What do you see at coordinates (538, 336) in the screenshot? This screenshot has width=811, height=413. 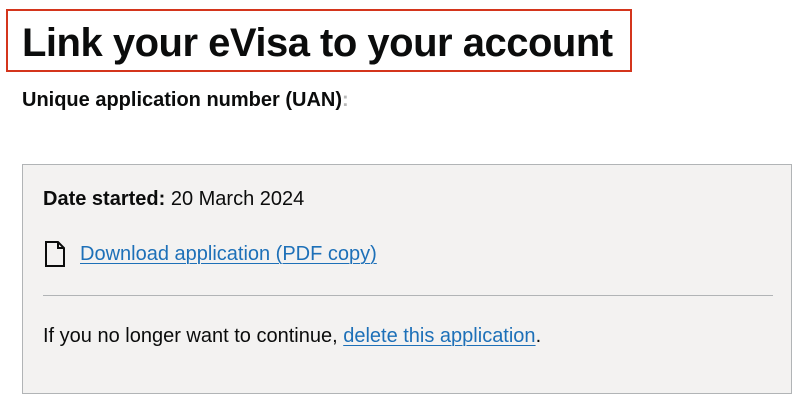 I see `continue-suffix: .` at bounding box center [538, 336].